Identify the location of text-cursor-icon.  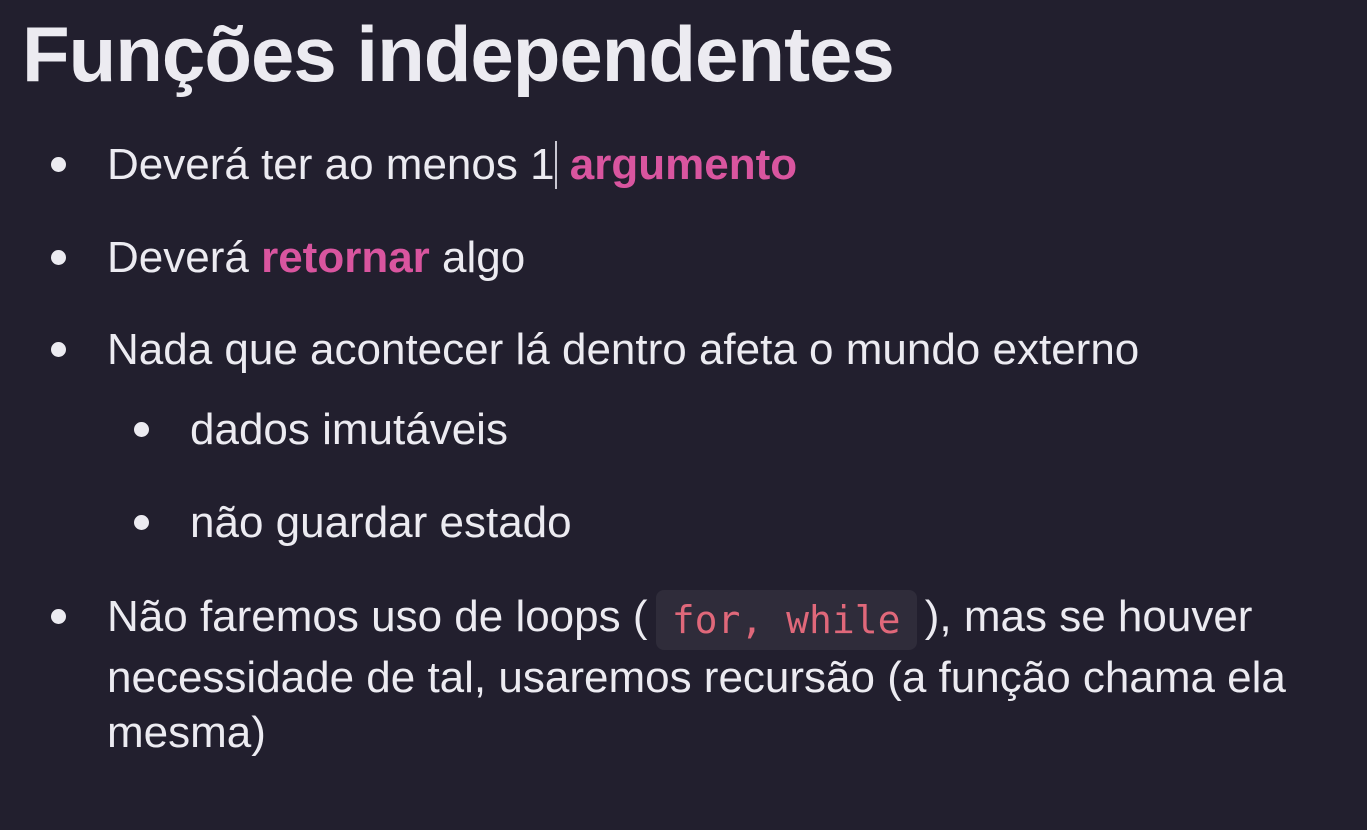
(555, 165).